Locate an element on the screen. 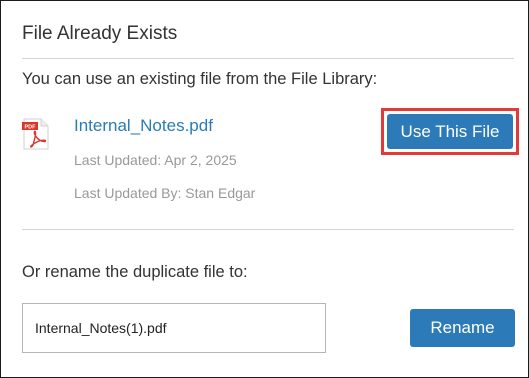 This screenshot has height=378, width=529. last-updated-by-text: Last Updated By: Stan Edgar is located at coordinates (165, 193).